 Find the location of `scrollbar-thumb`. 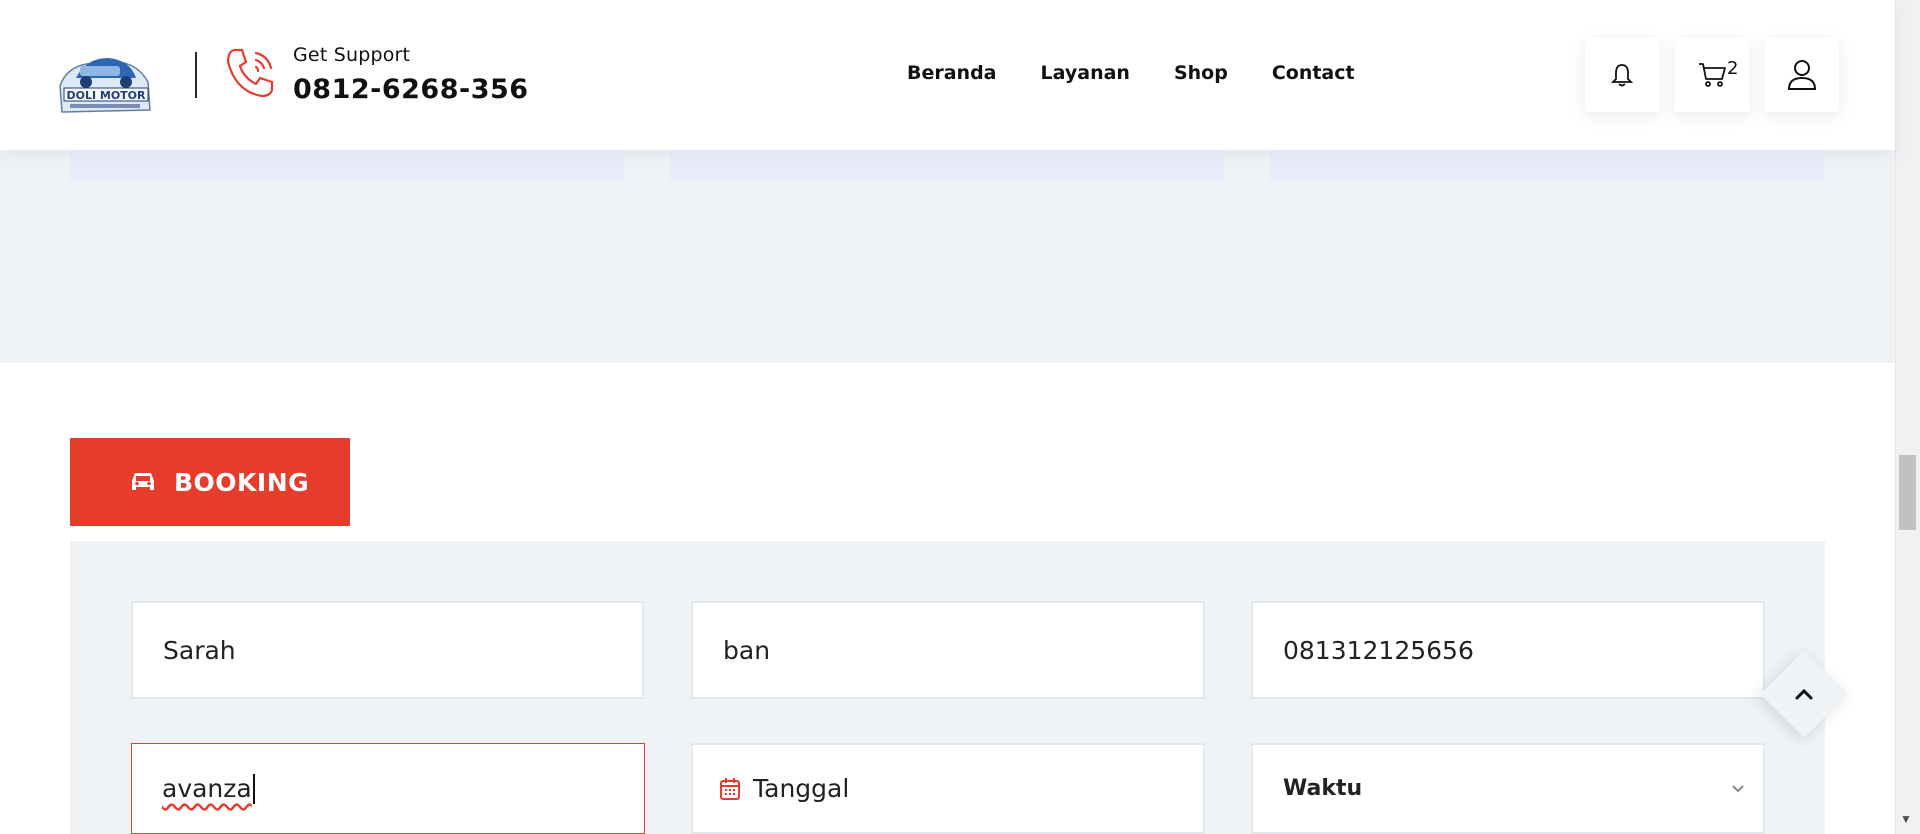

scrollbar-thumb is located at coordinates (1907, 492).